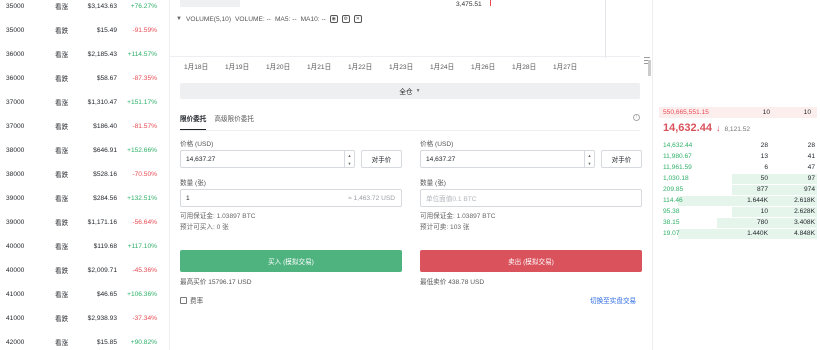 This screenshot has height=350, width=820. I want to click on fee-rate-link: 费率, so click(191, 300).